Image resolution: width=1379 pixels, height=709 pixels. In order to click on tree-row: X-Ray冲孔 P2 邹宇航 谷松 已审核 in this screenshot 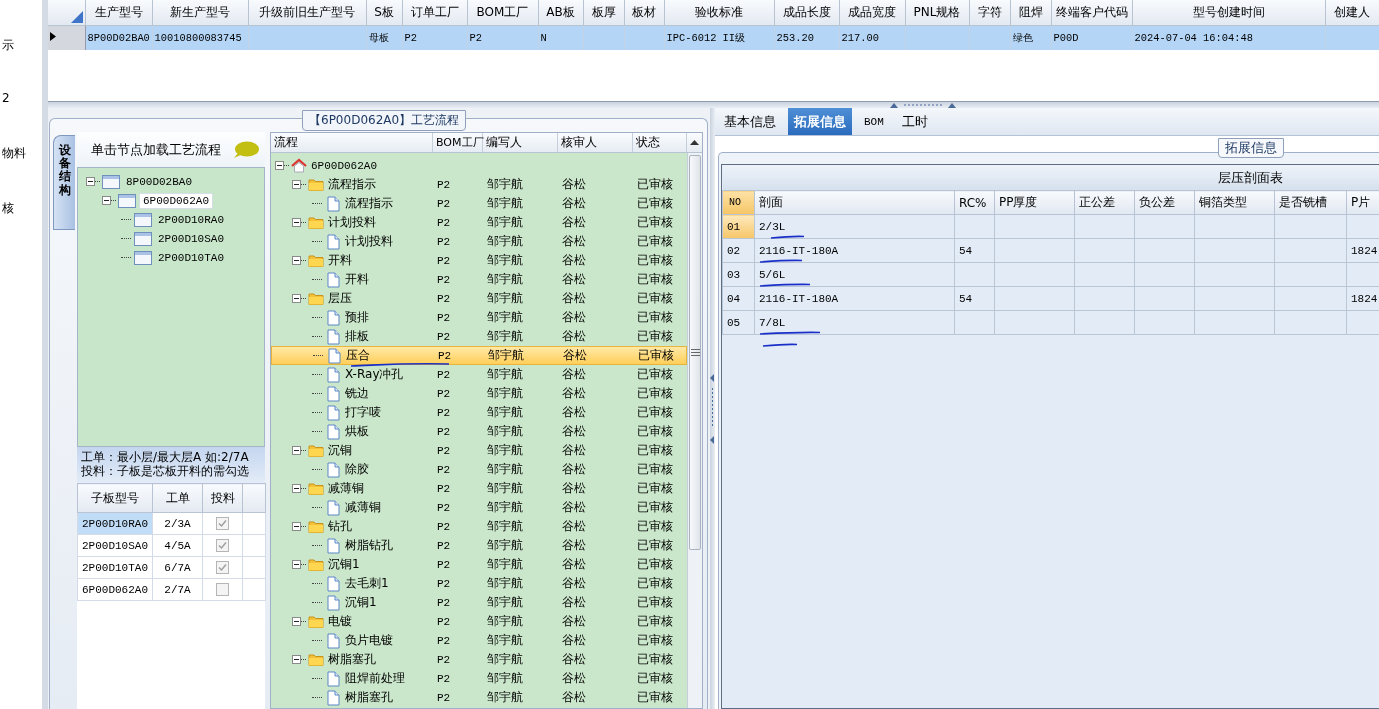, I will do `click(479, 374)`.